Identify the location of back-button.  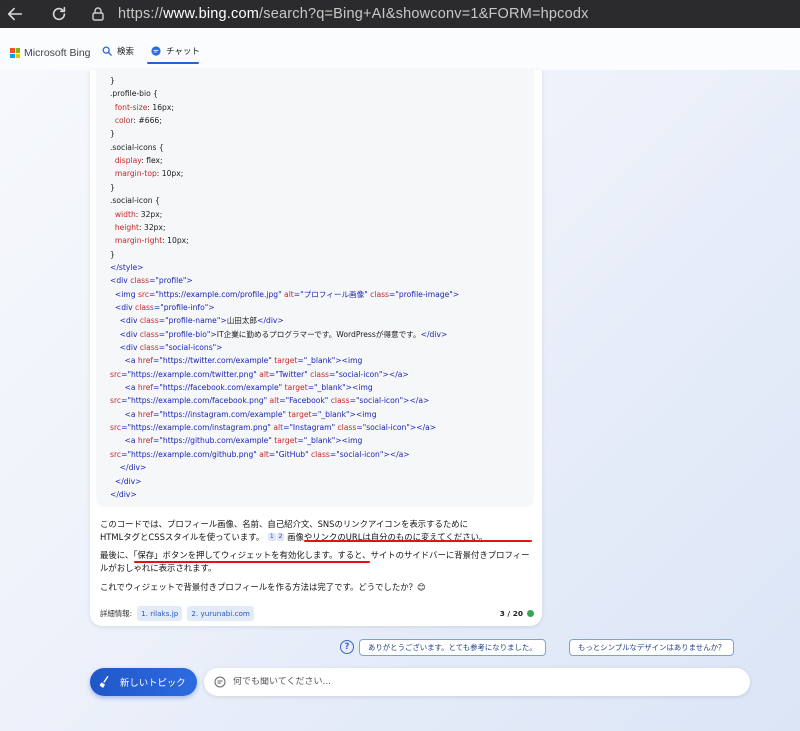
(15, 14).